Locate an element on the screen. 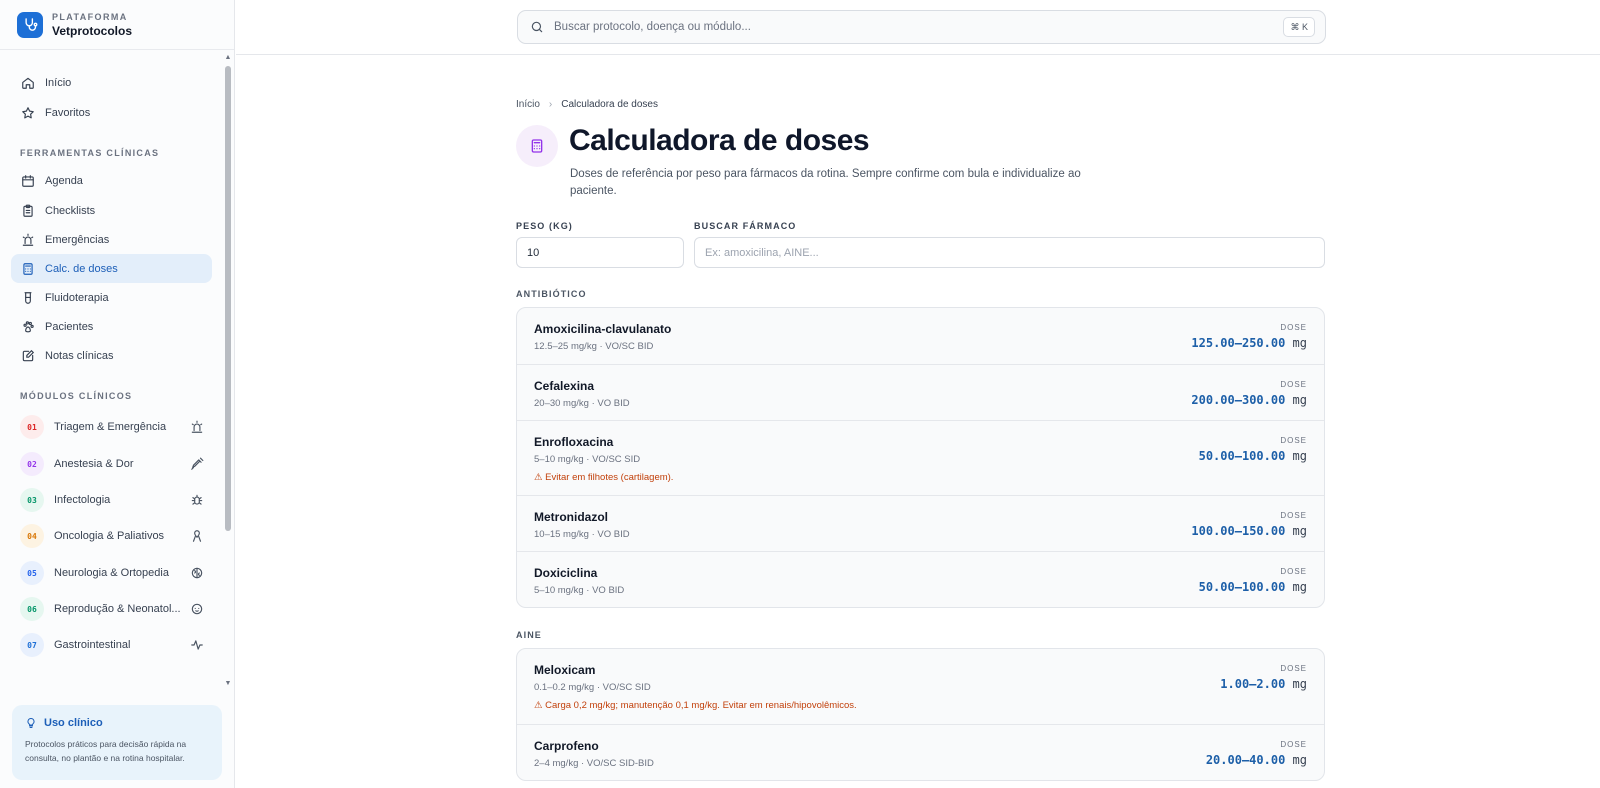 The height and width of the screenshot is (788, 1600). sidebar-item-emergencias: Emergências is located at coordinates (111, 239).